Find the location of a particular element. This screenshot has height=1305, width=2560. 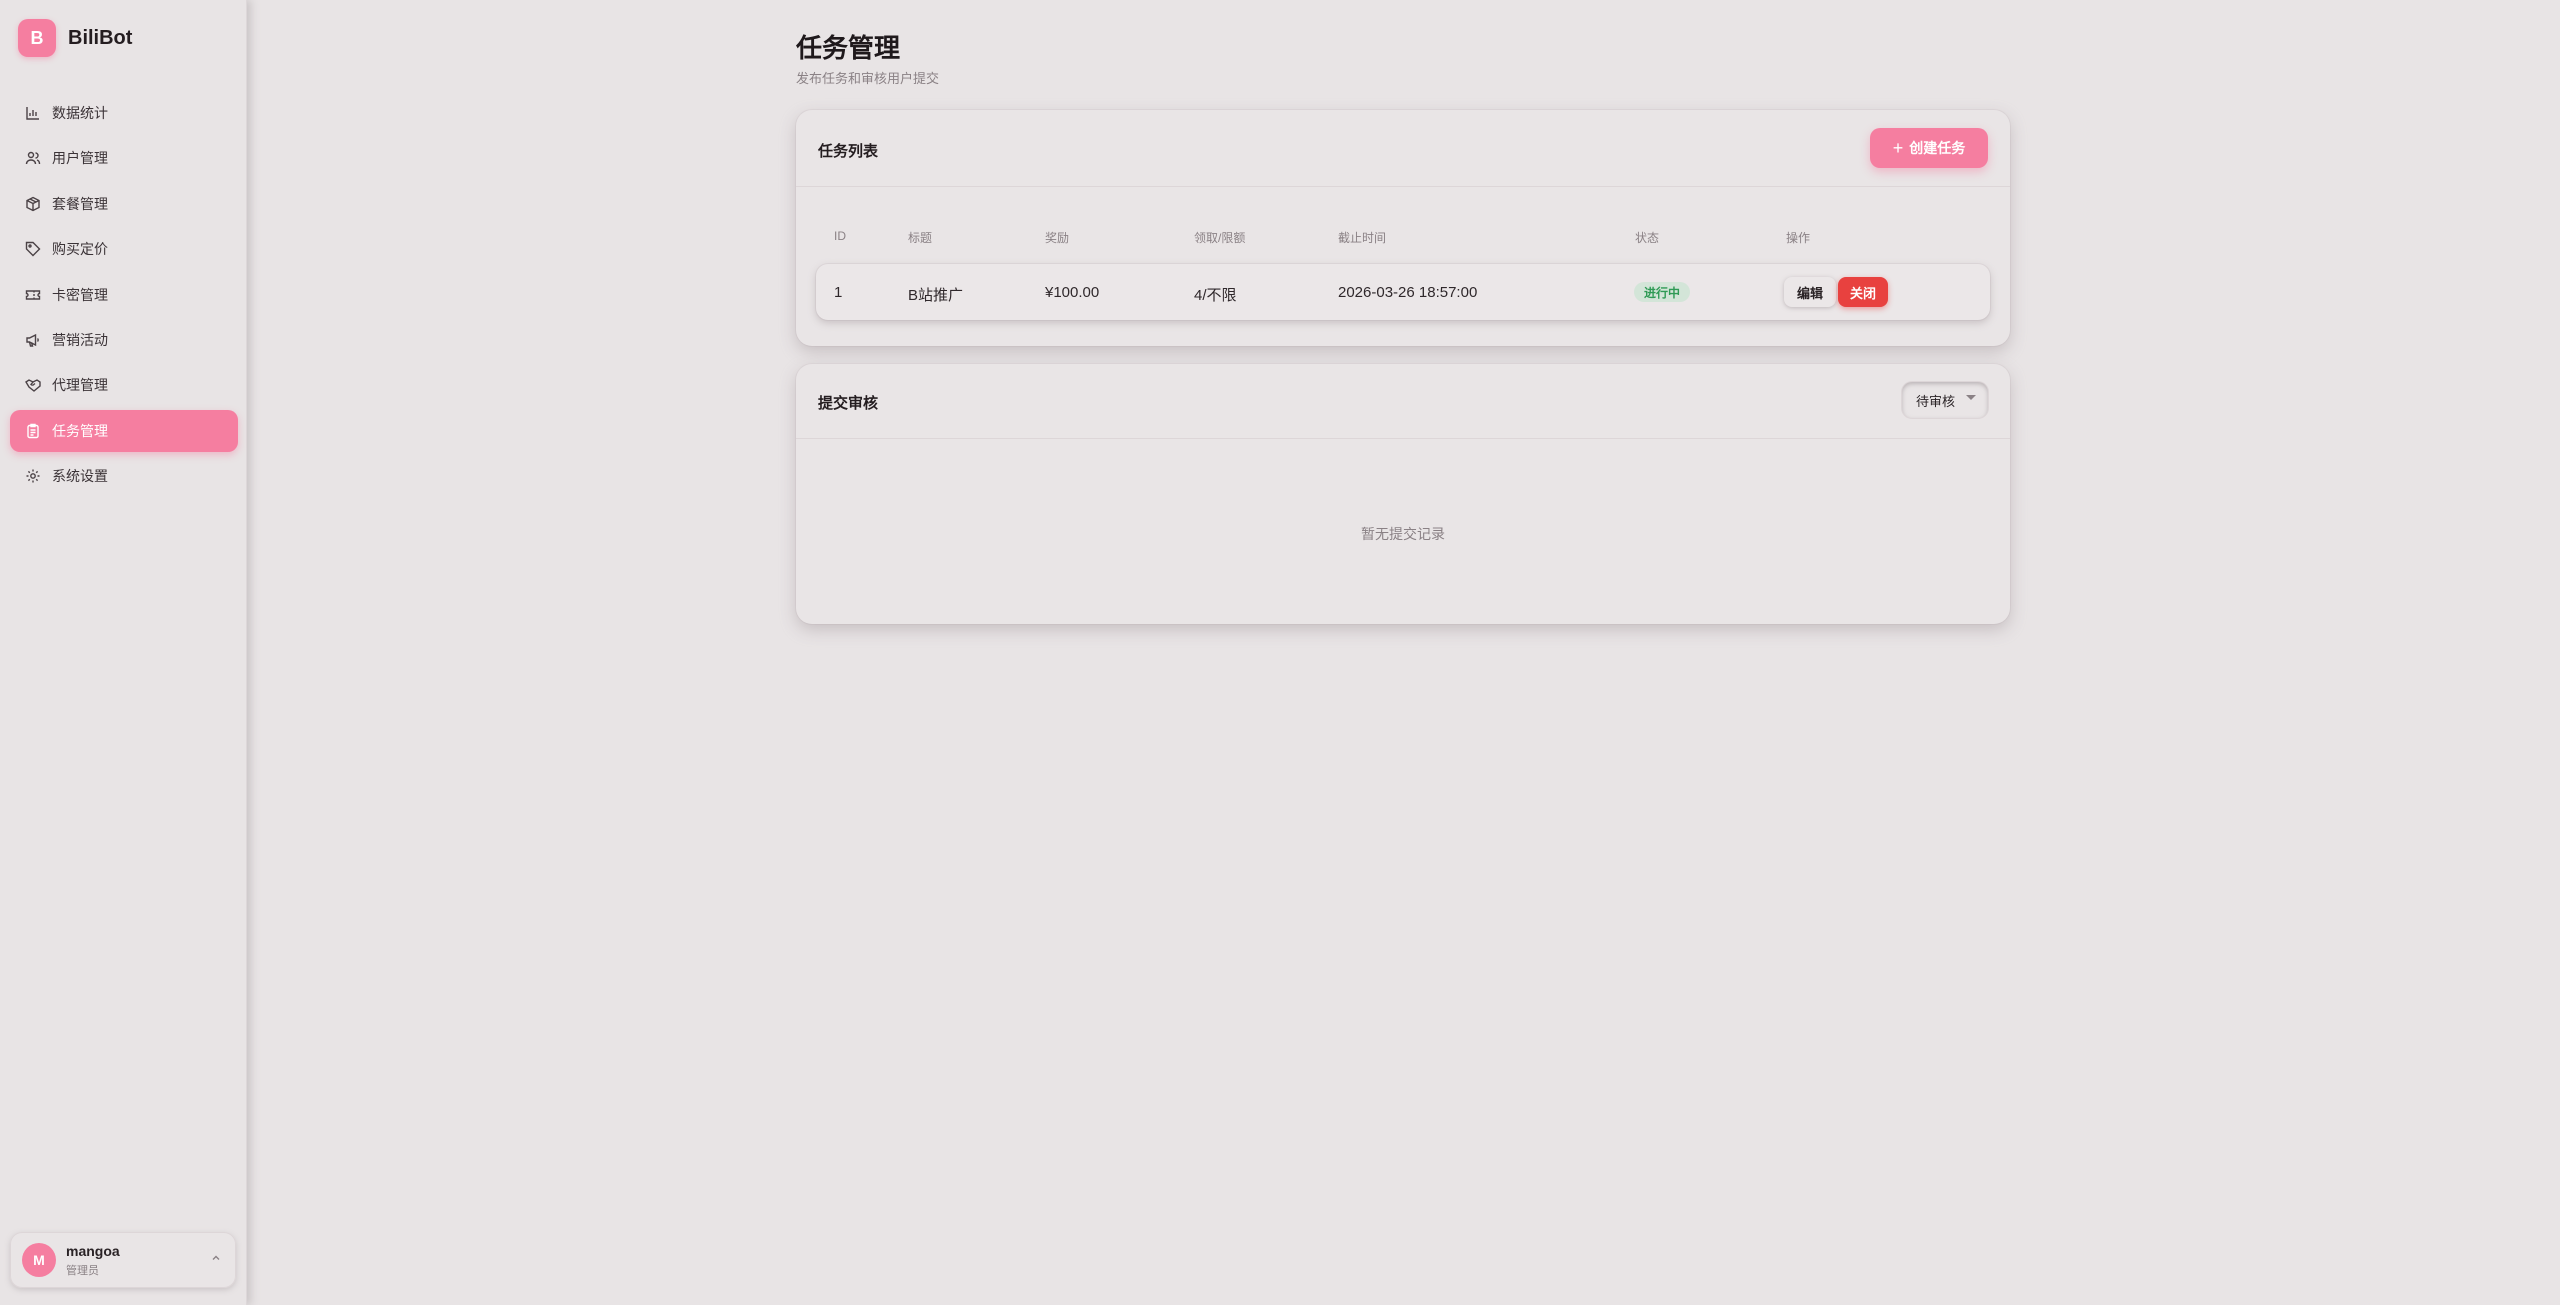

sidebar-item-label: 用户管理 is located at coordinates (80, 158).